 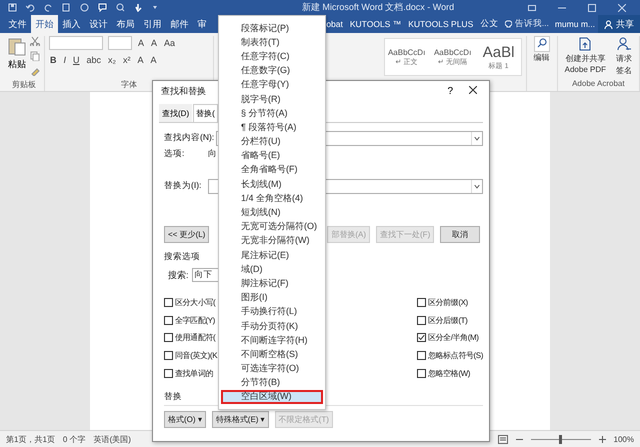 What do you see at coordinates (272, 397) in the screenshot?
I see `menu-item: 空白区域(W)` at bounding box center [272, 397].